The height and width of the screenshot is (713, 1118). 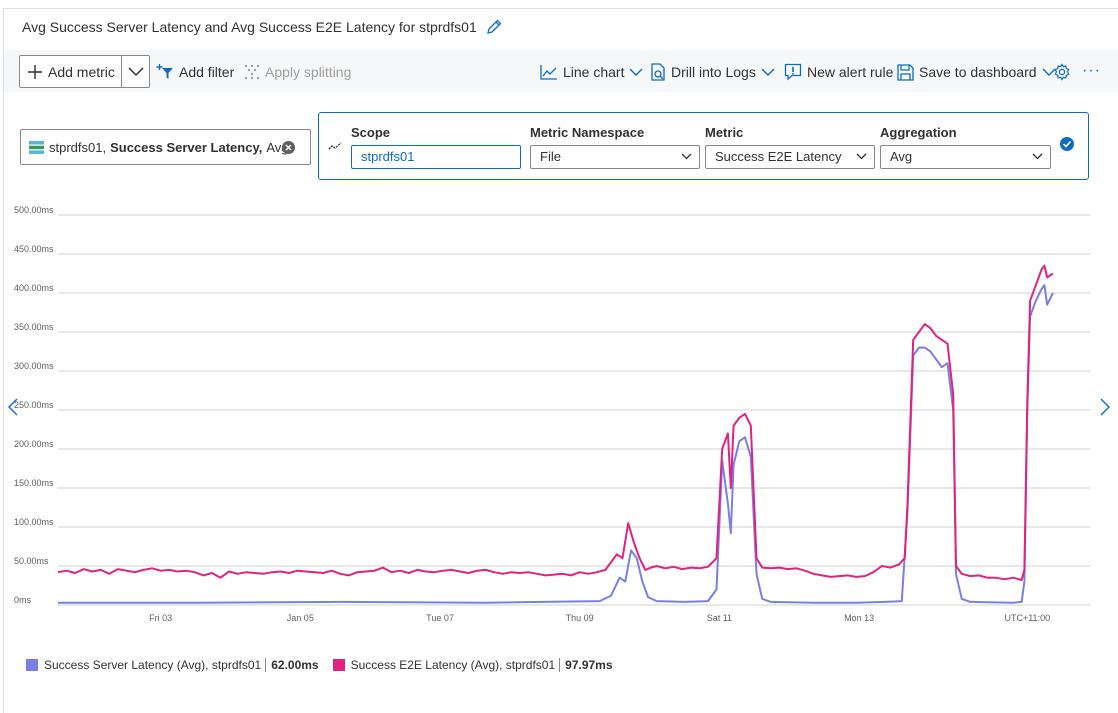 What do you see at coordinates (34, 210) in the screenshot?
I see `y-tick-label: 500.00ms` at bounding box center [34, 210].